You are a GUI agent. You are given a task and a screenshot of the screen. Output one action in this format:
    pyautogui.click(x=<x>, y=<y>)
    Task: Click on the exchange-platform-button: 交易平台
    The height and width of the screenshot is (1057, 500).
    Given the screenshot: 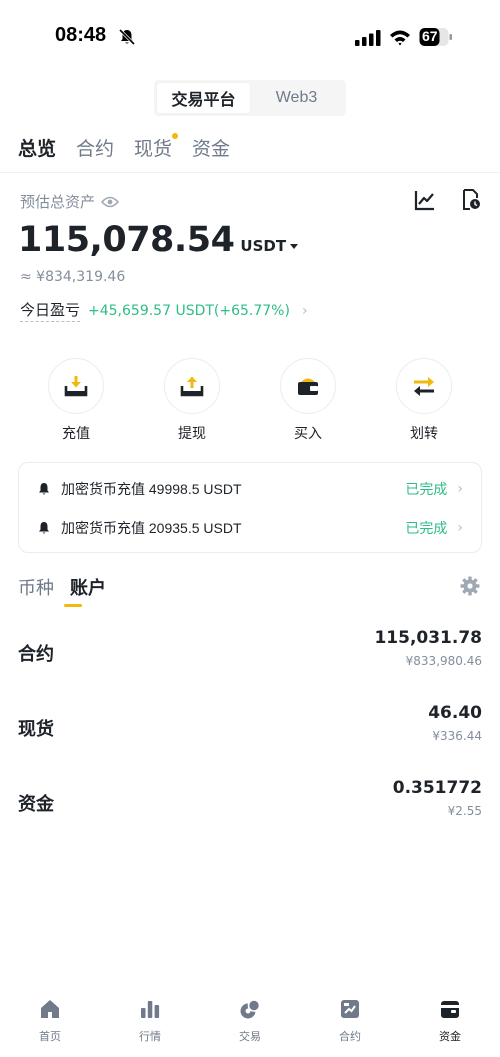 What is the action you would take?
    pyautogui.click(x=203, y=98)
    